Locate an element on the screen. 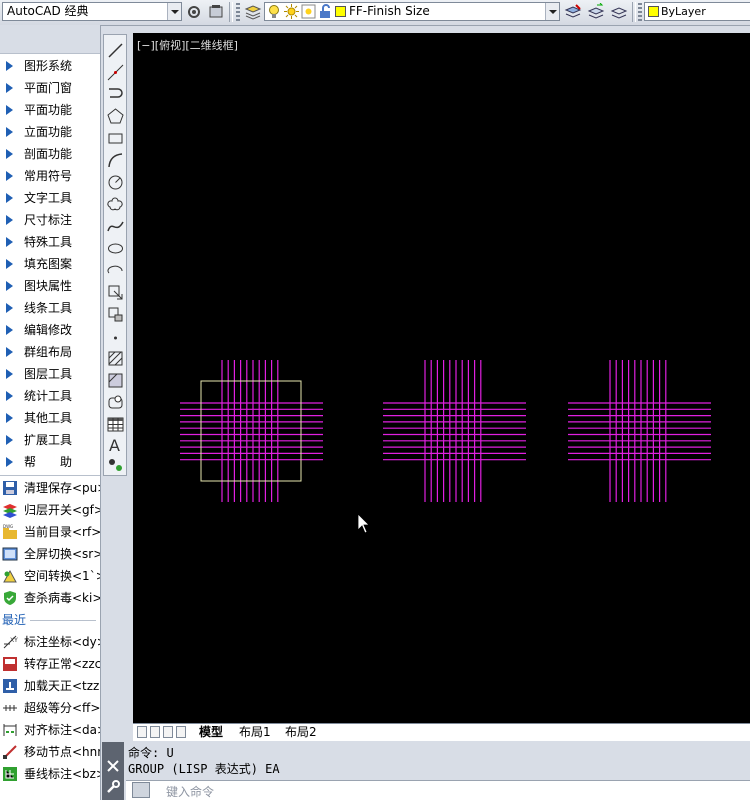 The image size is (750, 800). revision-cloud-icon is located at coordinates (115, 204).